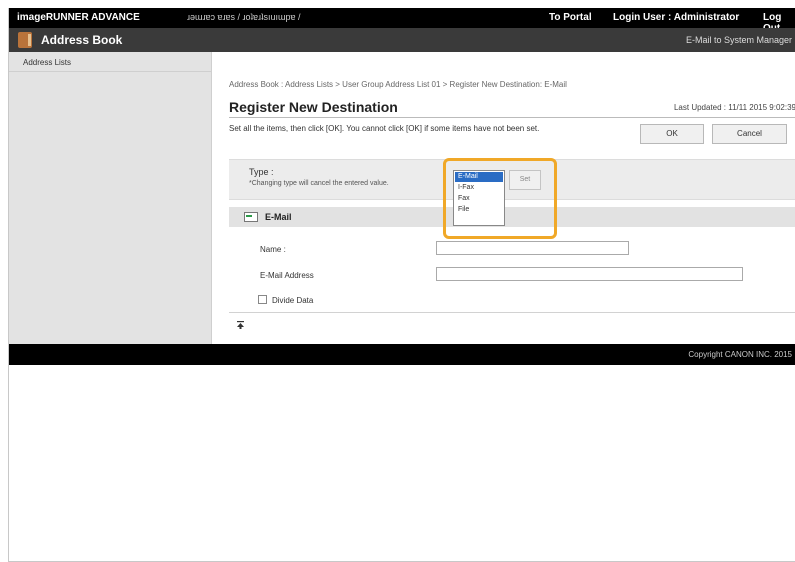 This screenshot has width=795, height=562. Describe the element at coordinates (262, 299) in the screenshot. I see `divide-data-checkbox` at that location.